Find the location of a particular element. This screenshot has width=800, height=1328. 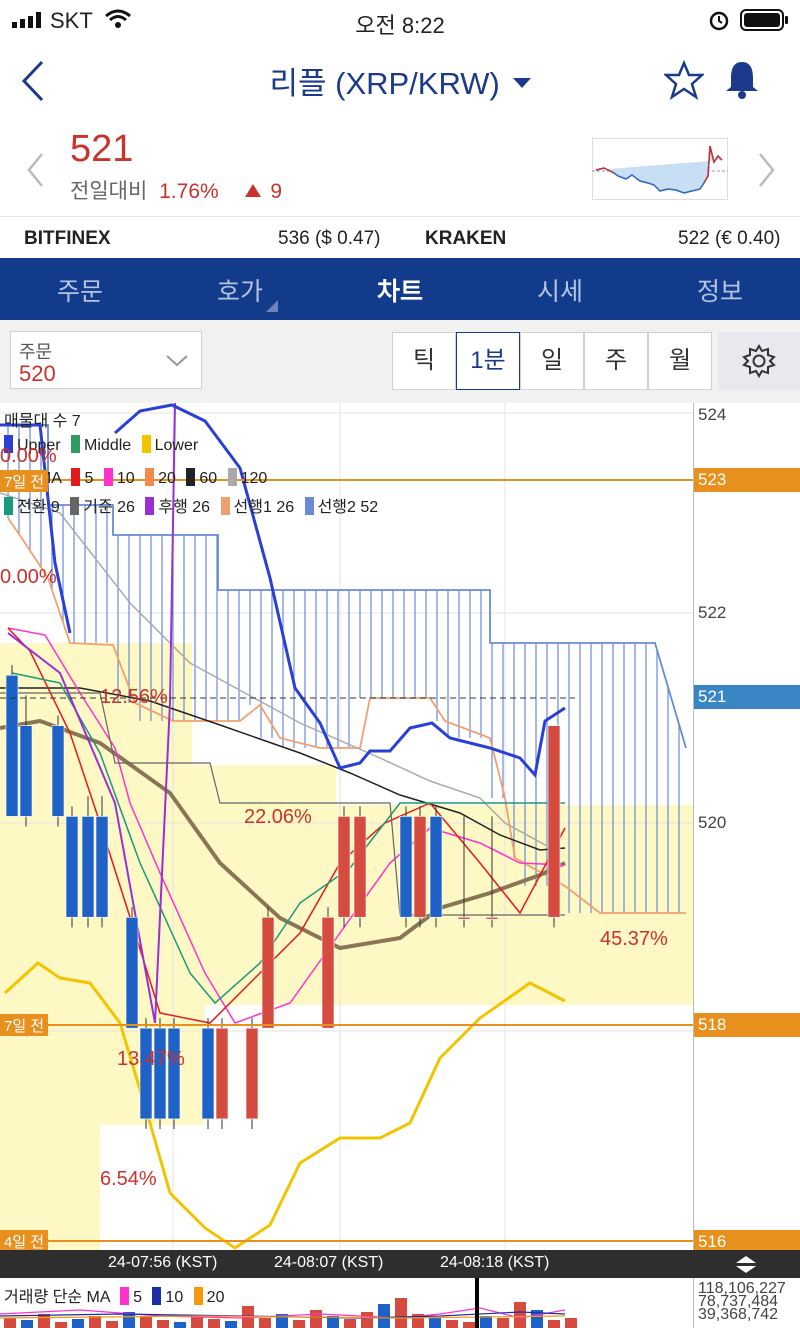

profile-pct: 45.37% is located at coordinates (634, 939).